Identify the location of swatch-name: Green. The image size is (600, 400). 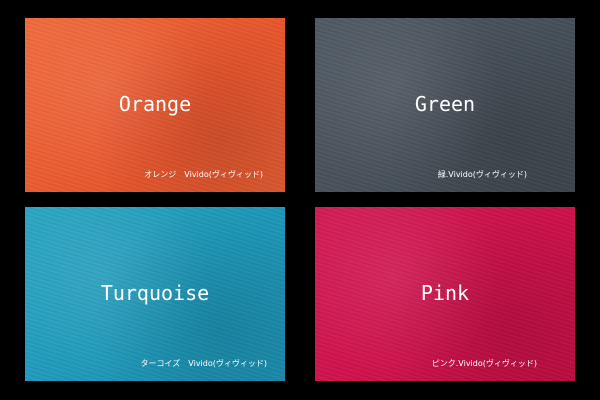
(445, 104).